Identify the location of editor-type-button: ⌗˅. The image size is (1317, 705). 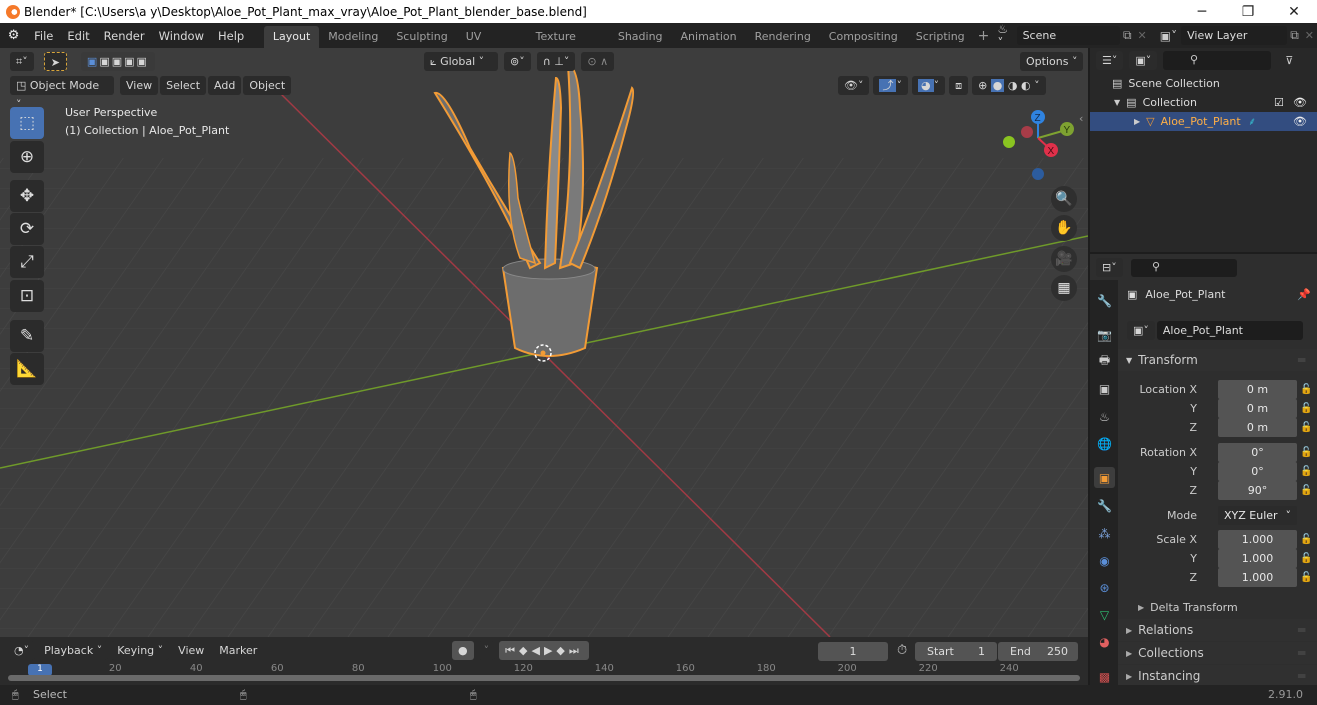
(22, 61).